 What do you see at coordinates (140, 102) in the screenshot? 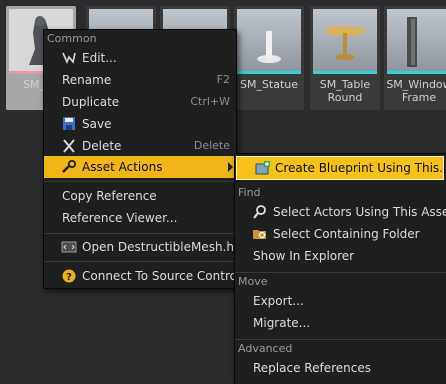
I see `menu-item-duplicate: Duplicate Ctrl+W` at bounding box center [140, 102].